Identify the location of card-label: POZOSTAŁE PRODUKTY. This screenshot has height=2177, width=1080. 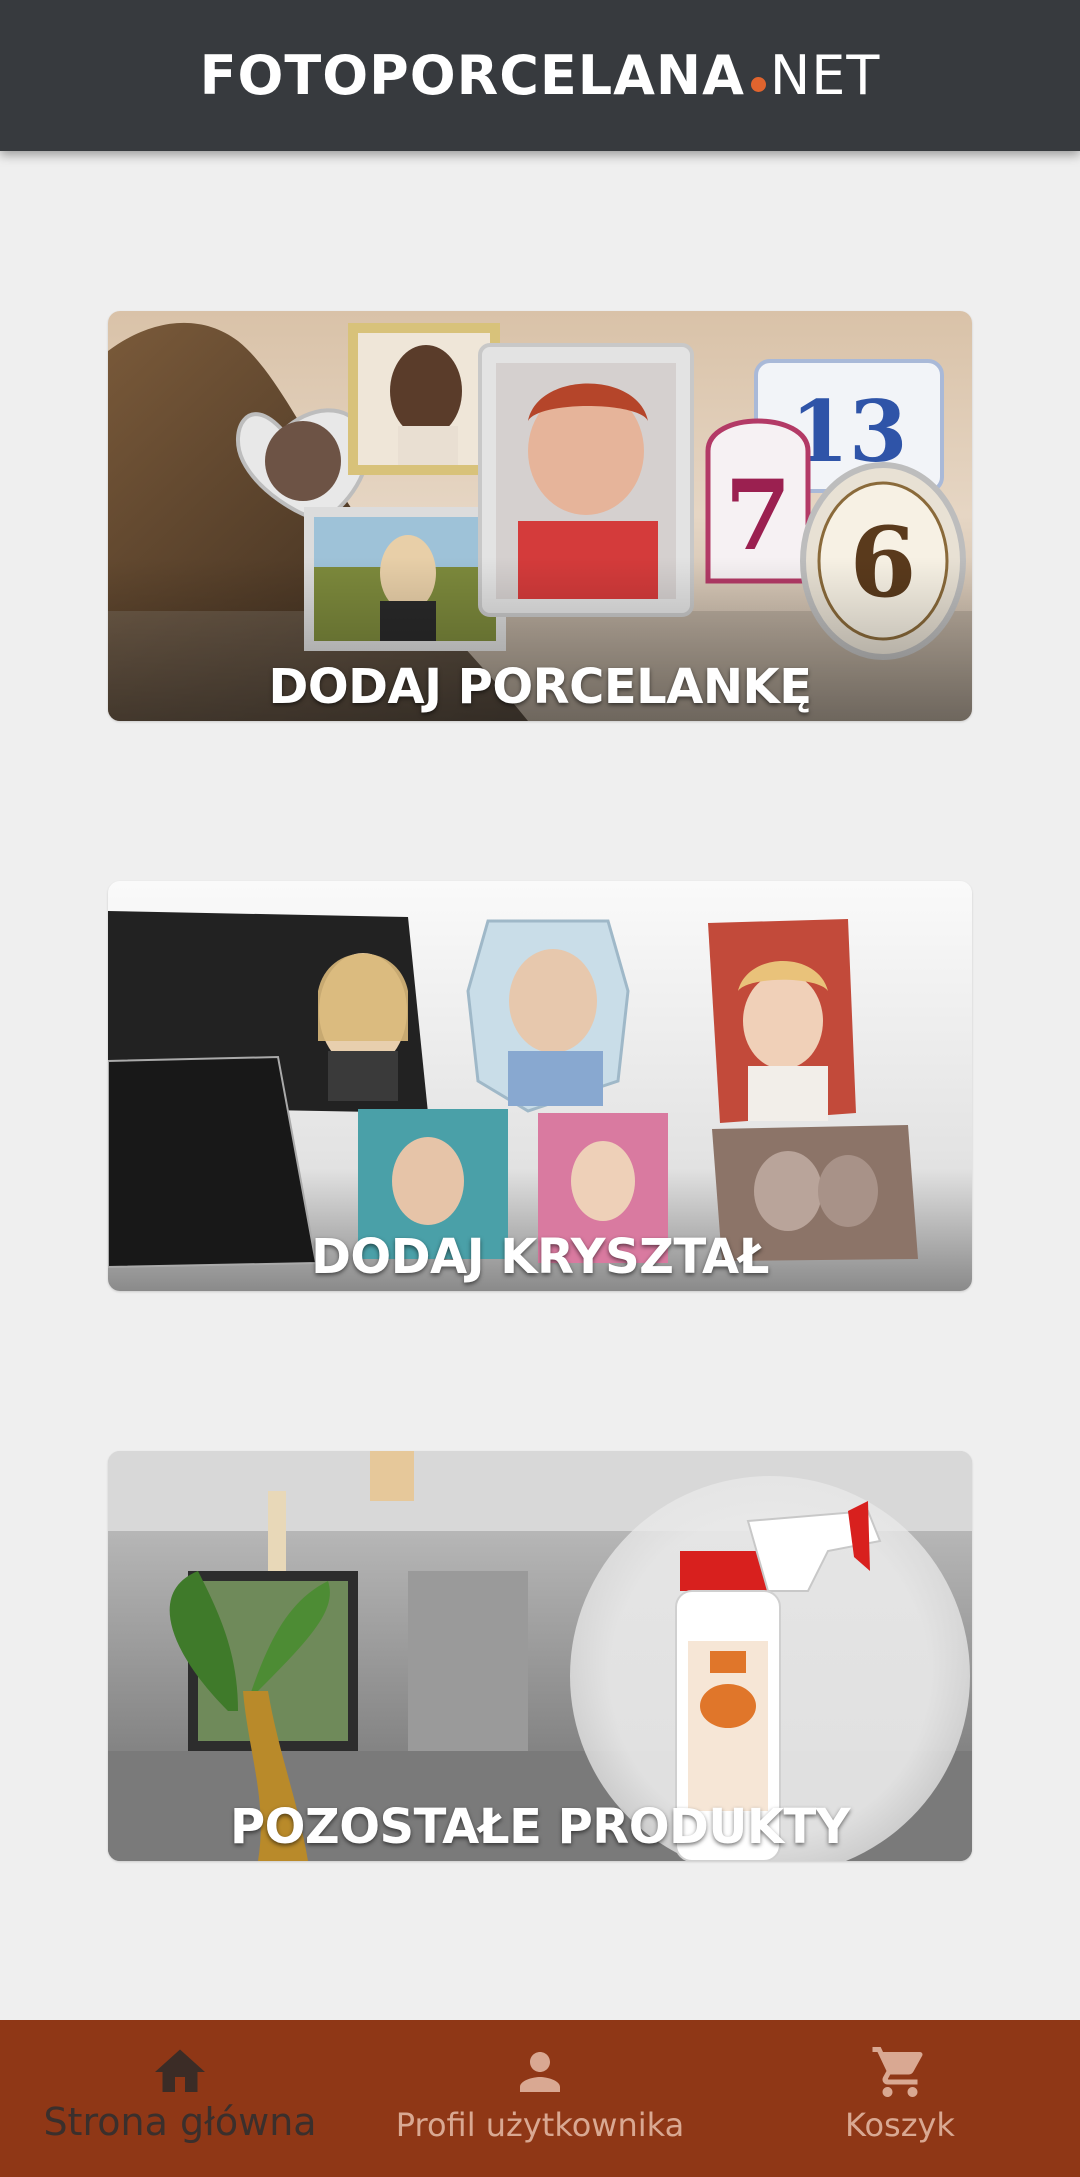
(540, 1827).